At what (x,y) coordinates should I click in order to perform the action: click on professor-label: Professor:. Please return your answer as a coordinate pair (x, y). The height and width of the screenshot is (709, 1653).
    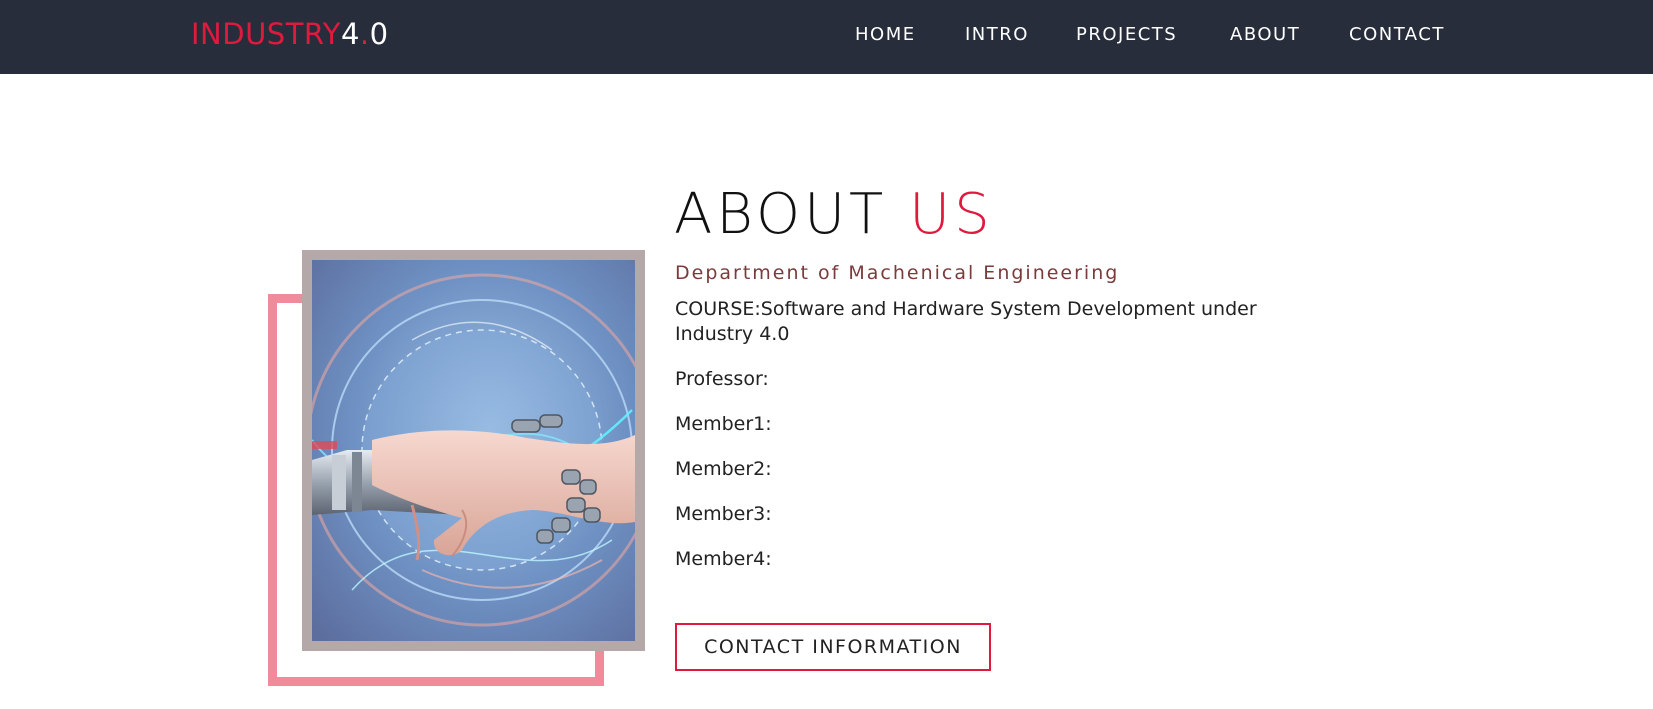
    Looking at the image, I should click on (722, 379).